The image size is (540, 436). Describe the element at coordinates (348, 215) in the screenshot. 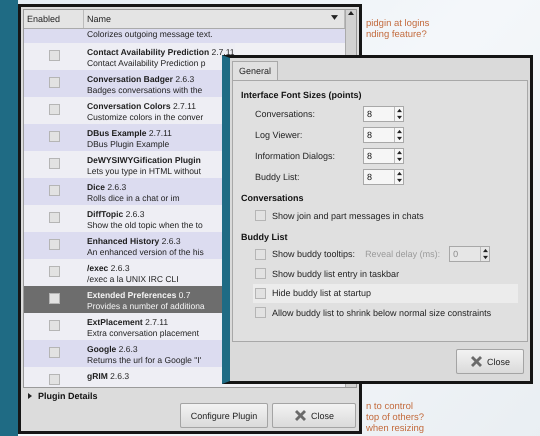

I see `checkbox-label: Show join and part messages in chats` at that location.